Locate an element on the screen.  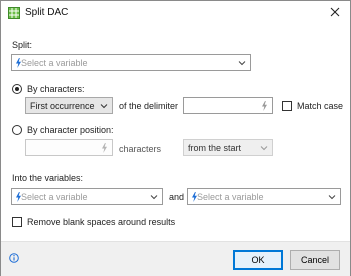
ok-button: OK is located at coordinates (258, 260).